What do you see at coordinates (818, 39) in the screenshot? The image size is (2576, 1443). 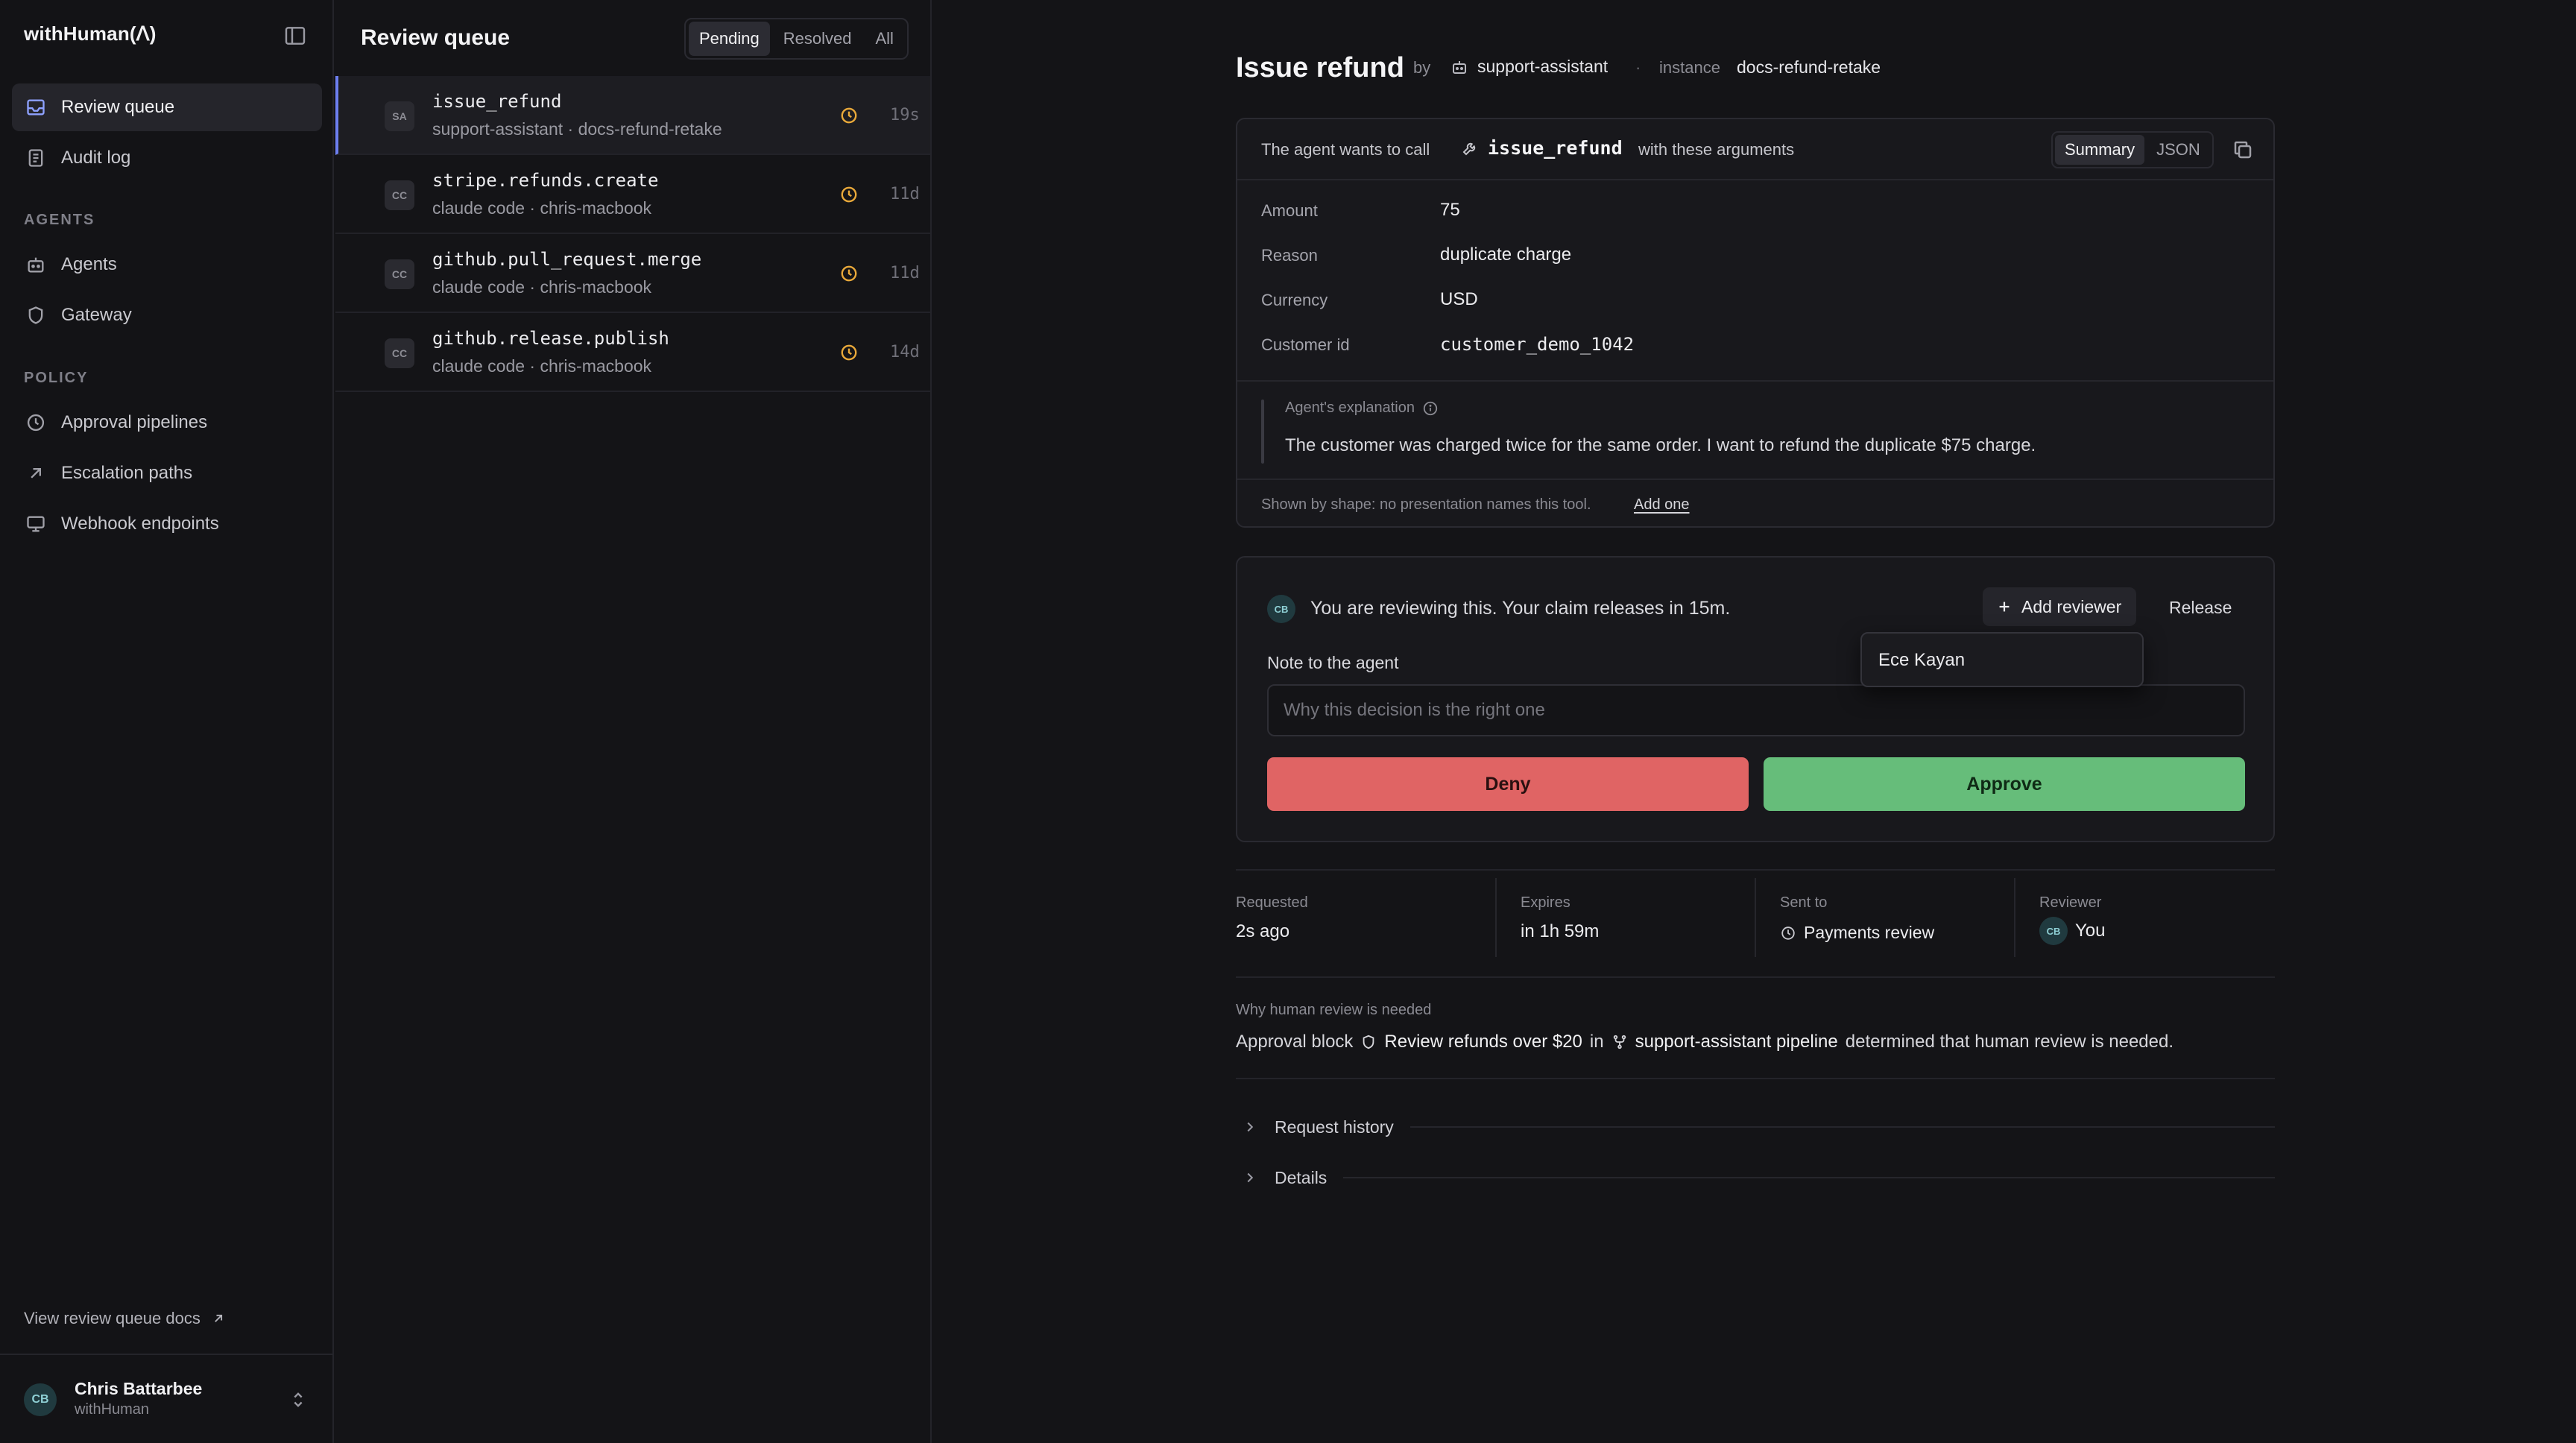 I see `tab-resolved: Resolved` at bounding box center [818, 39].